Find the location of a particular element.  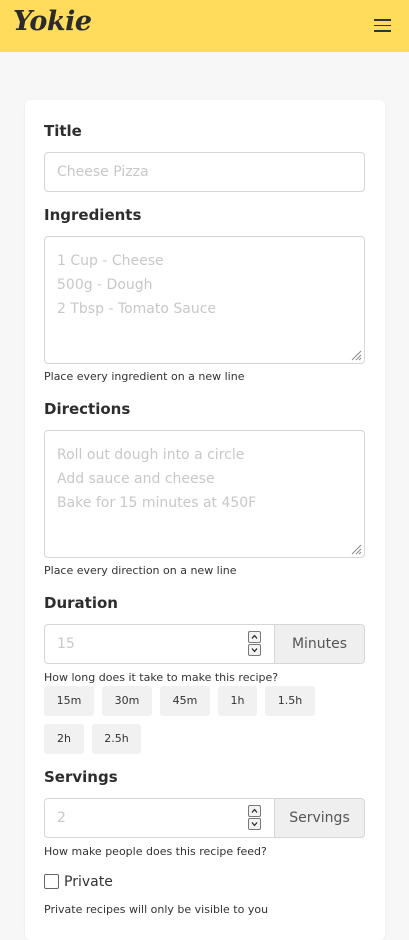

duration-stepper is located at coordinates (254, 644).